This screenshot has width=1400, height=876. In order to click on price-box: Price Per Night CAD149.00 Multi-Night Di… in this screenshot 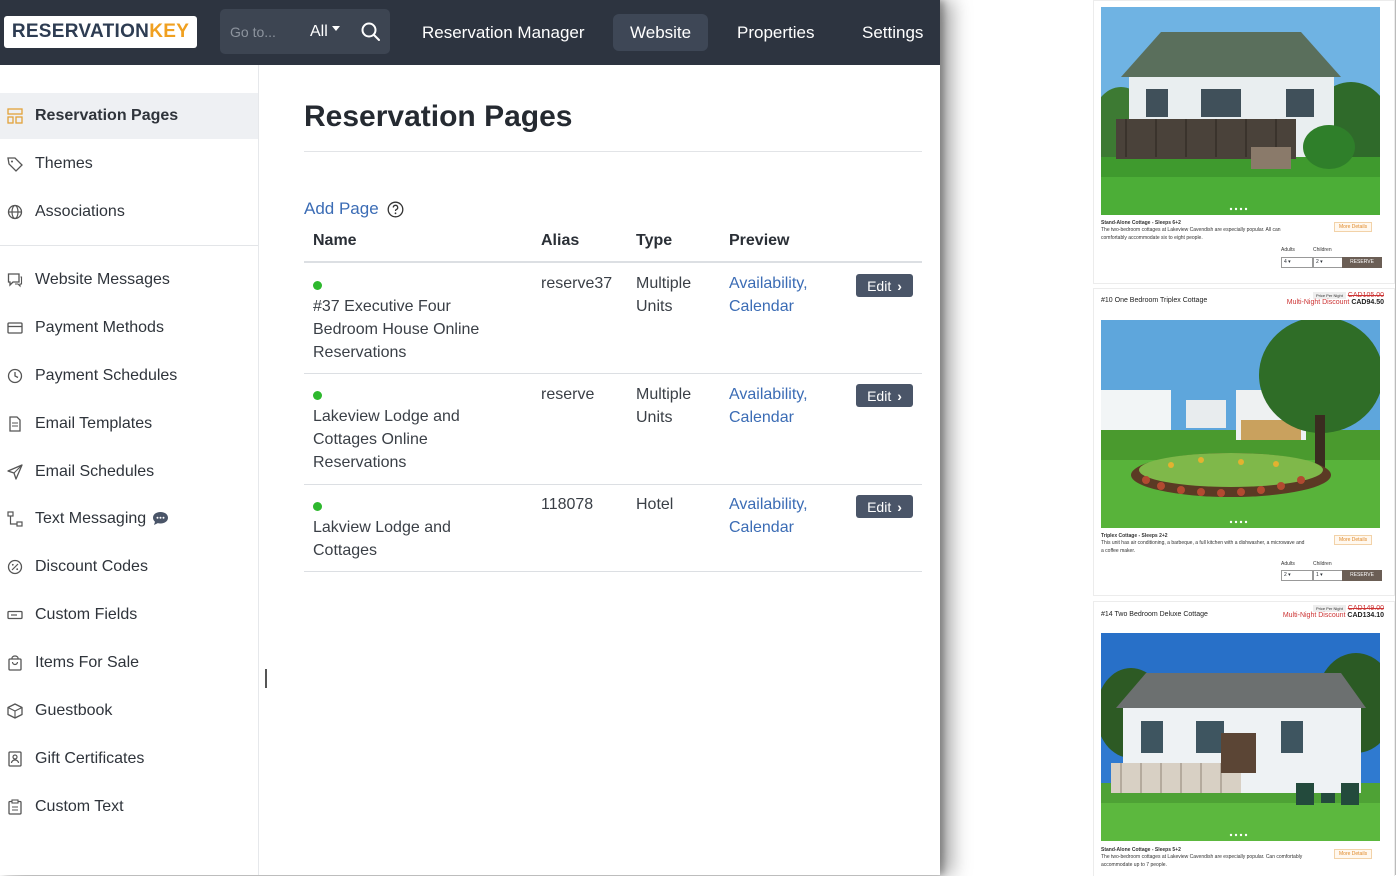, I will do `click(1333, 612)`.